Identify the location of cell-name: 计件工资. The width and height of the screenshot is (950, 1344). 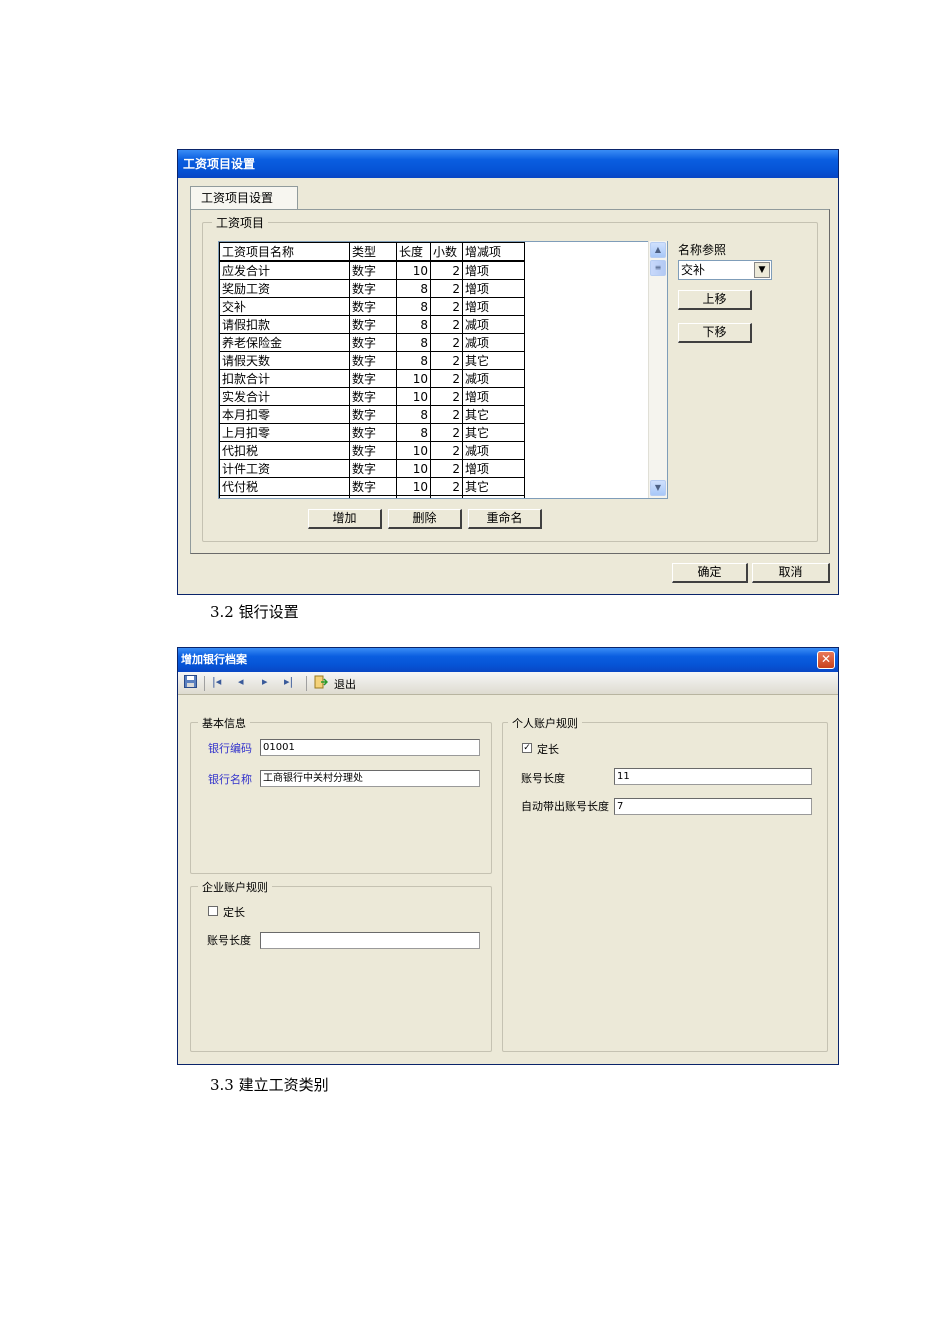
(284, 468).